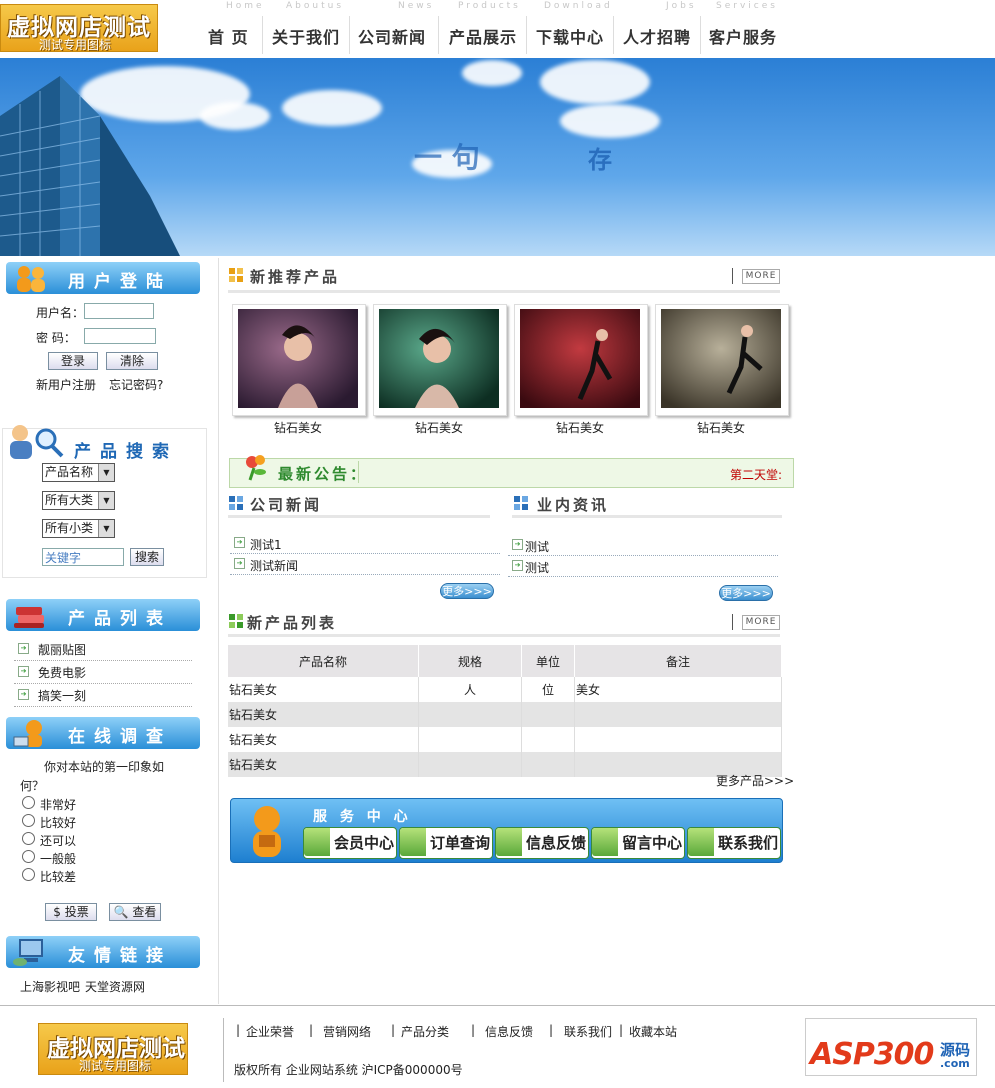 This screenshot has height=1088, width=995. Describe the element at coordinates (121, 912) in the screenshot. I see `magnifier-icon: 🔍` at that location.